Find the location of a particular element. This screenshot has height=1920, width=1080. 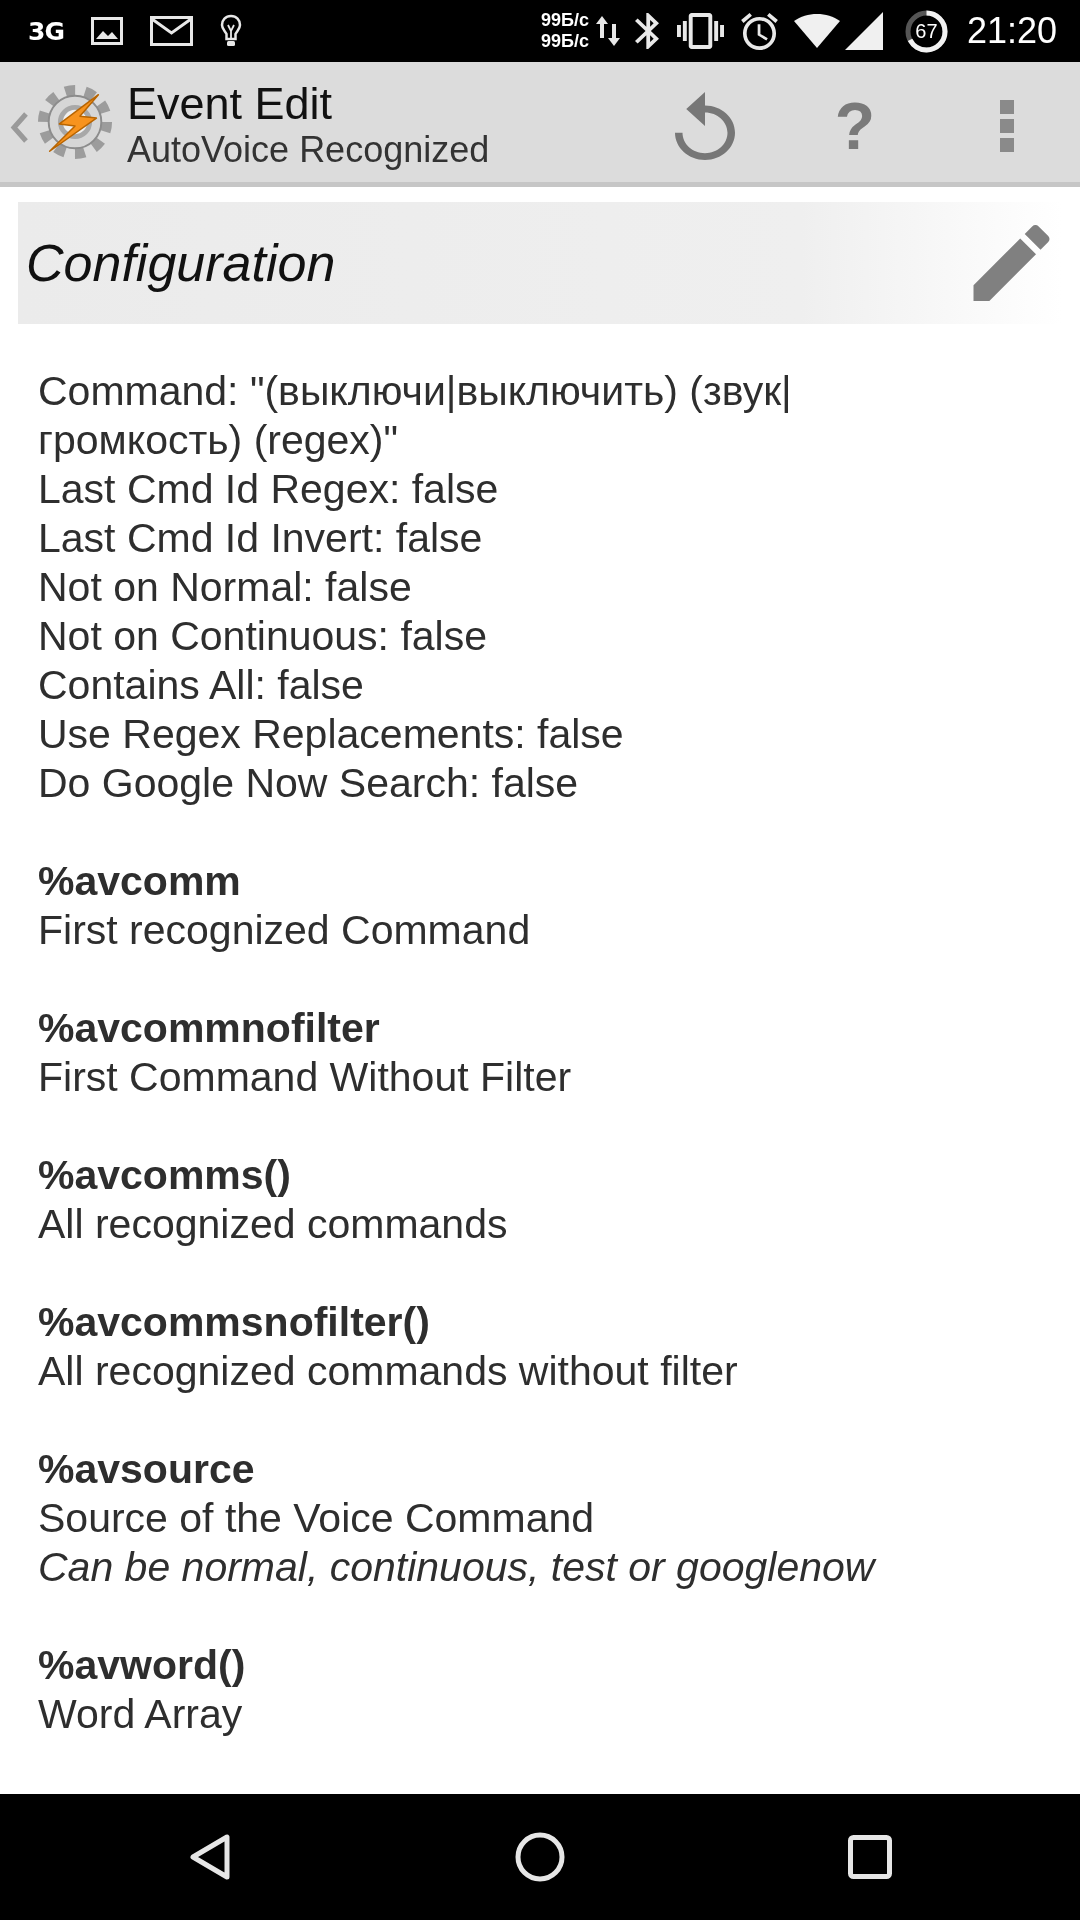

screen-subtitle: AutoVoice Recognized is located at coordinates (308, 150).